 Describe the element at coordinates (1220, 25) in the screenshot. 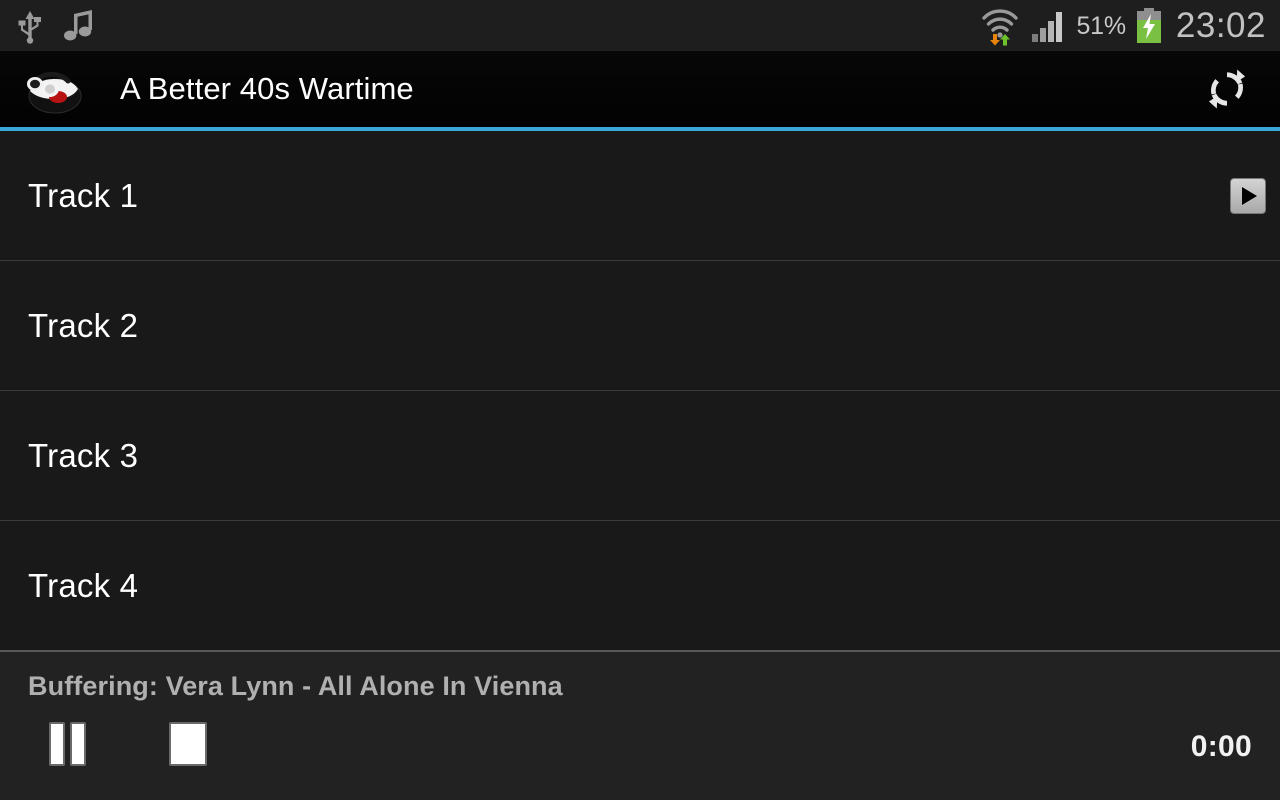

I see `status-bar-clock: 23:02` at that location.